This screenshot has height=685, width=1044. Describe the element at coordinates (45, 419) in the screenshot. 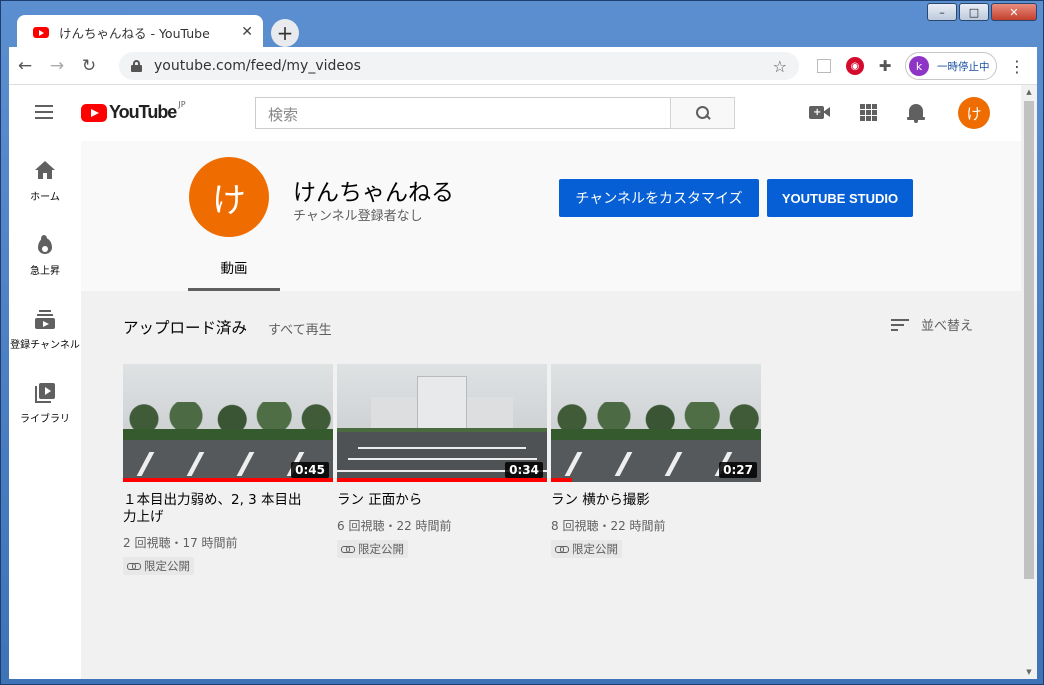

I see `guide-item-label: ライブラリ` at that location.